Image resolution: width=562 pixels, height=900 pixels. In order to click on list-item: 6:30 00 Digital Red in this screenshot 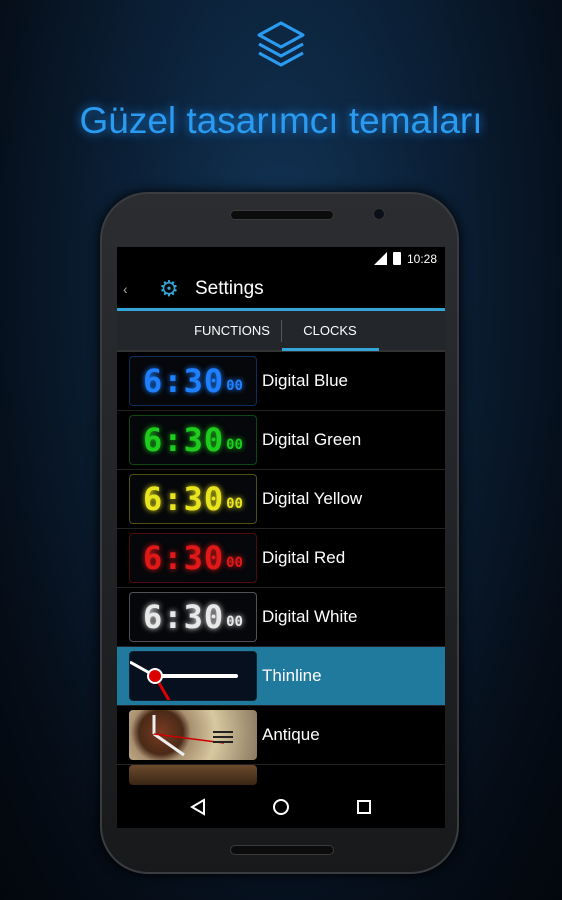, I will do `click(281, 558)`.